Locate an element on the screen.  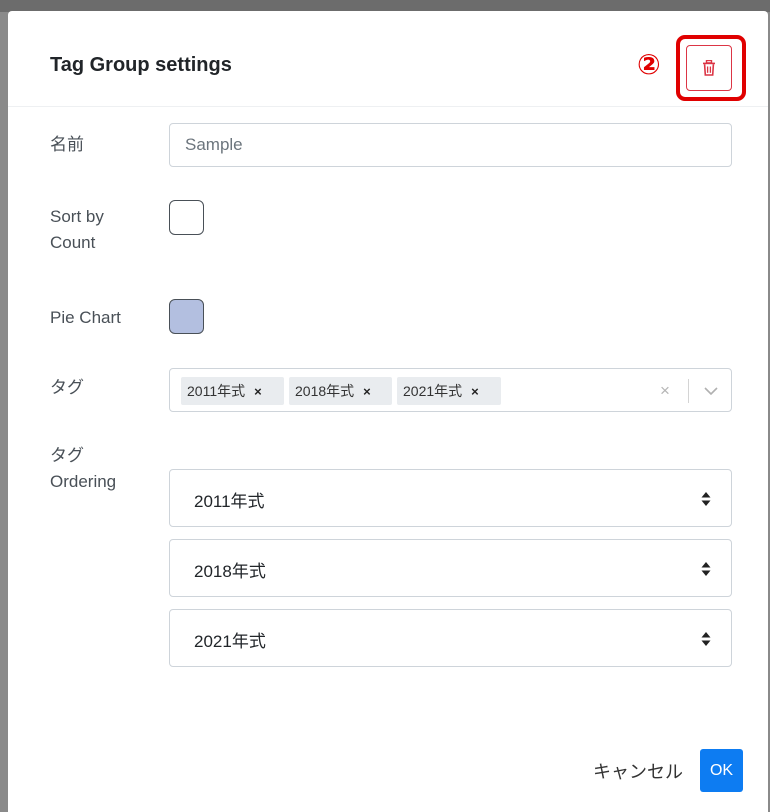
pie-chart-checkbox is located at coordinates (186, 316).